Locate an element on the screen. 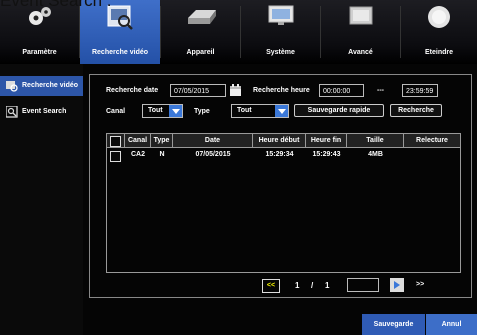  row-checkbox is located at coordinates (115, 156).